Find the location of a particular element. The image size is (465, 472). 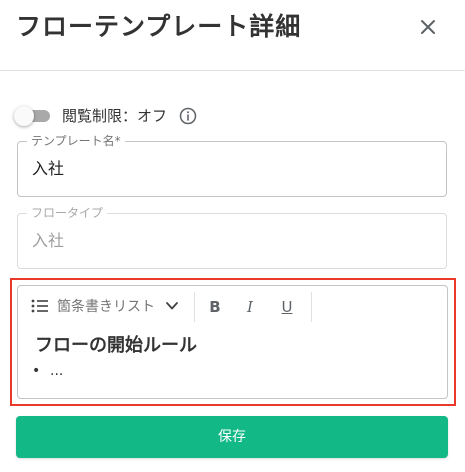

flow-type-field: フロータイプ 入社 is located at coordinates (232, 237).